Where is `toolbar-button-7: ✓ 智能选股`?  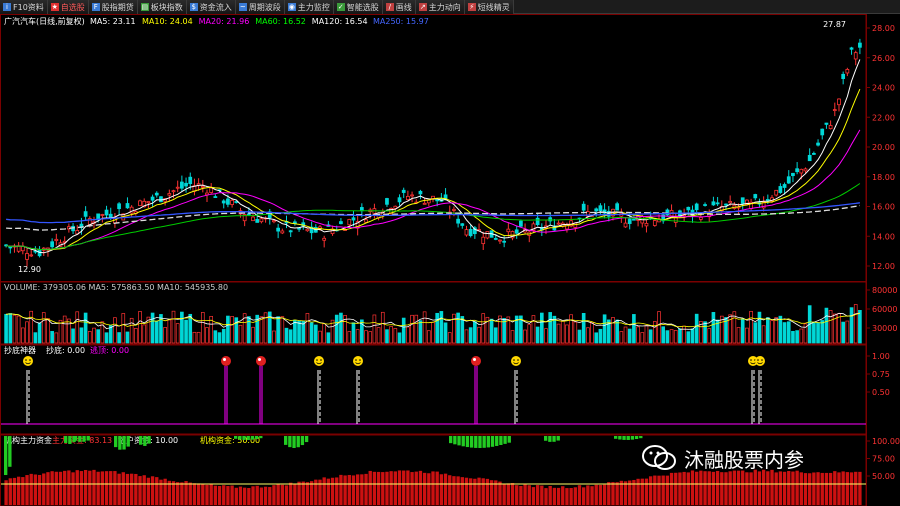
toolbar-button-7: ✓ 智能选股 is located at coordinates (358, 7).